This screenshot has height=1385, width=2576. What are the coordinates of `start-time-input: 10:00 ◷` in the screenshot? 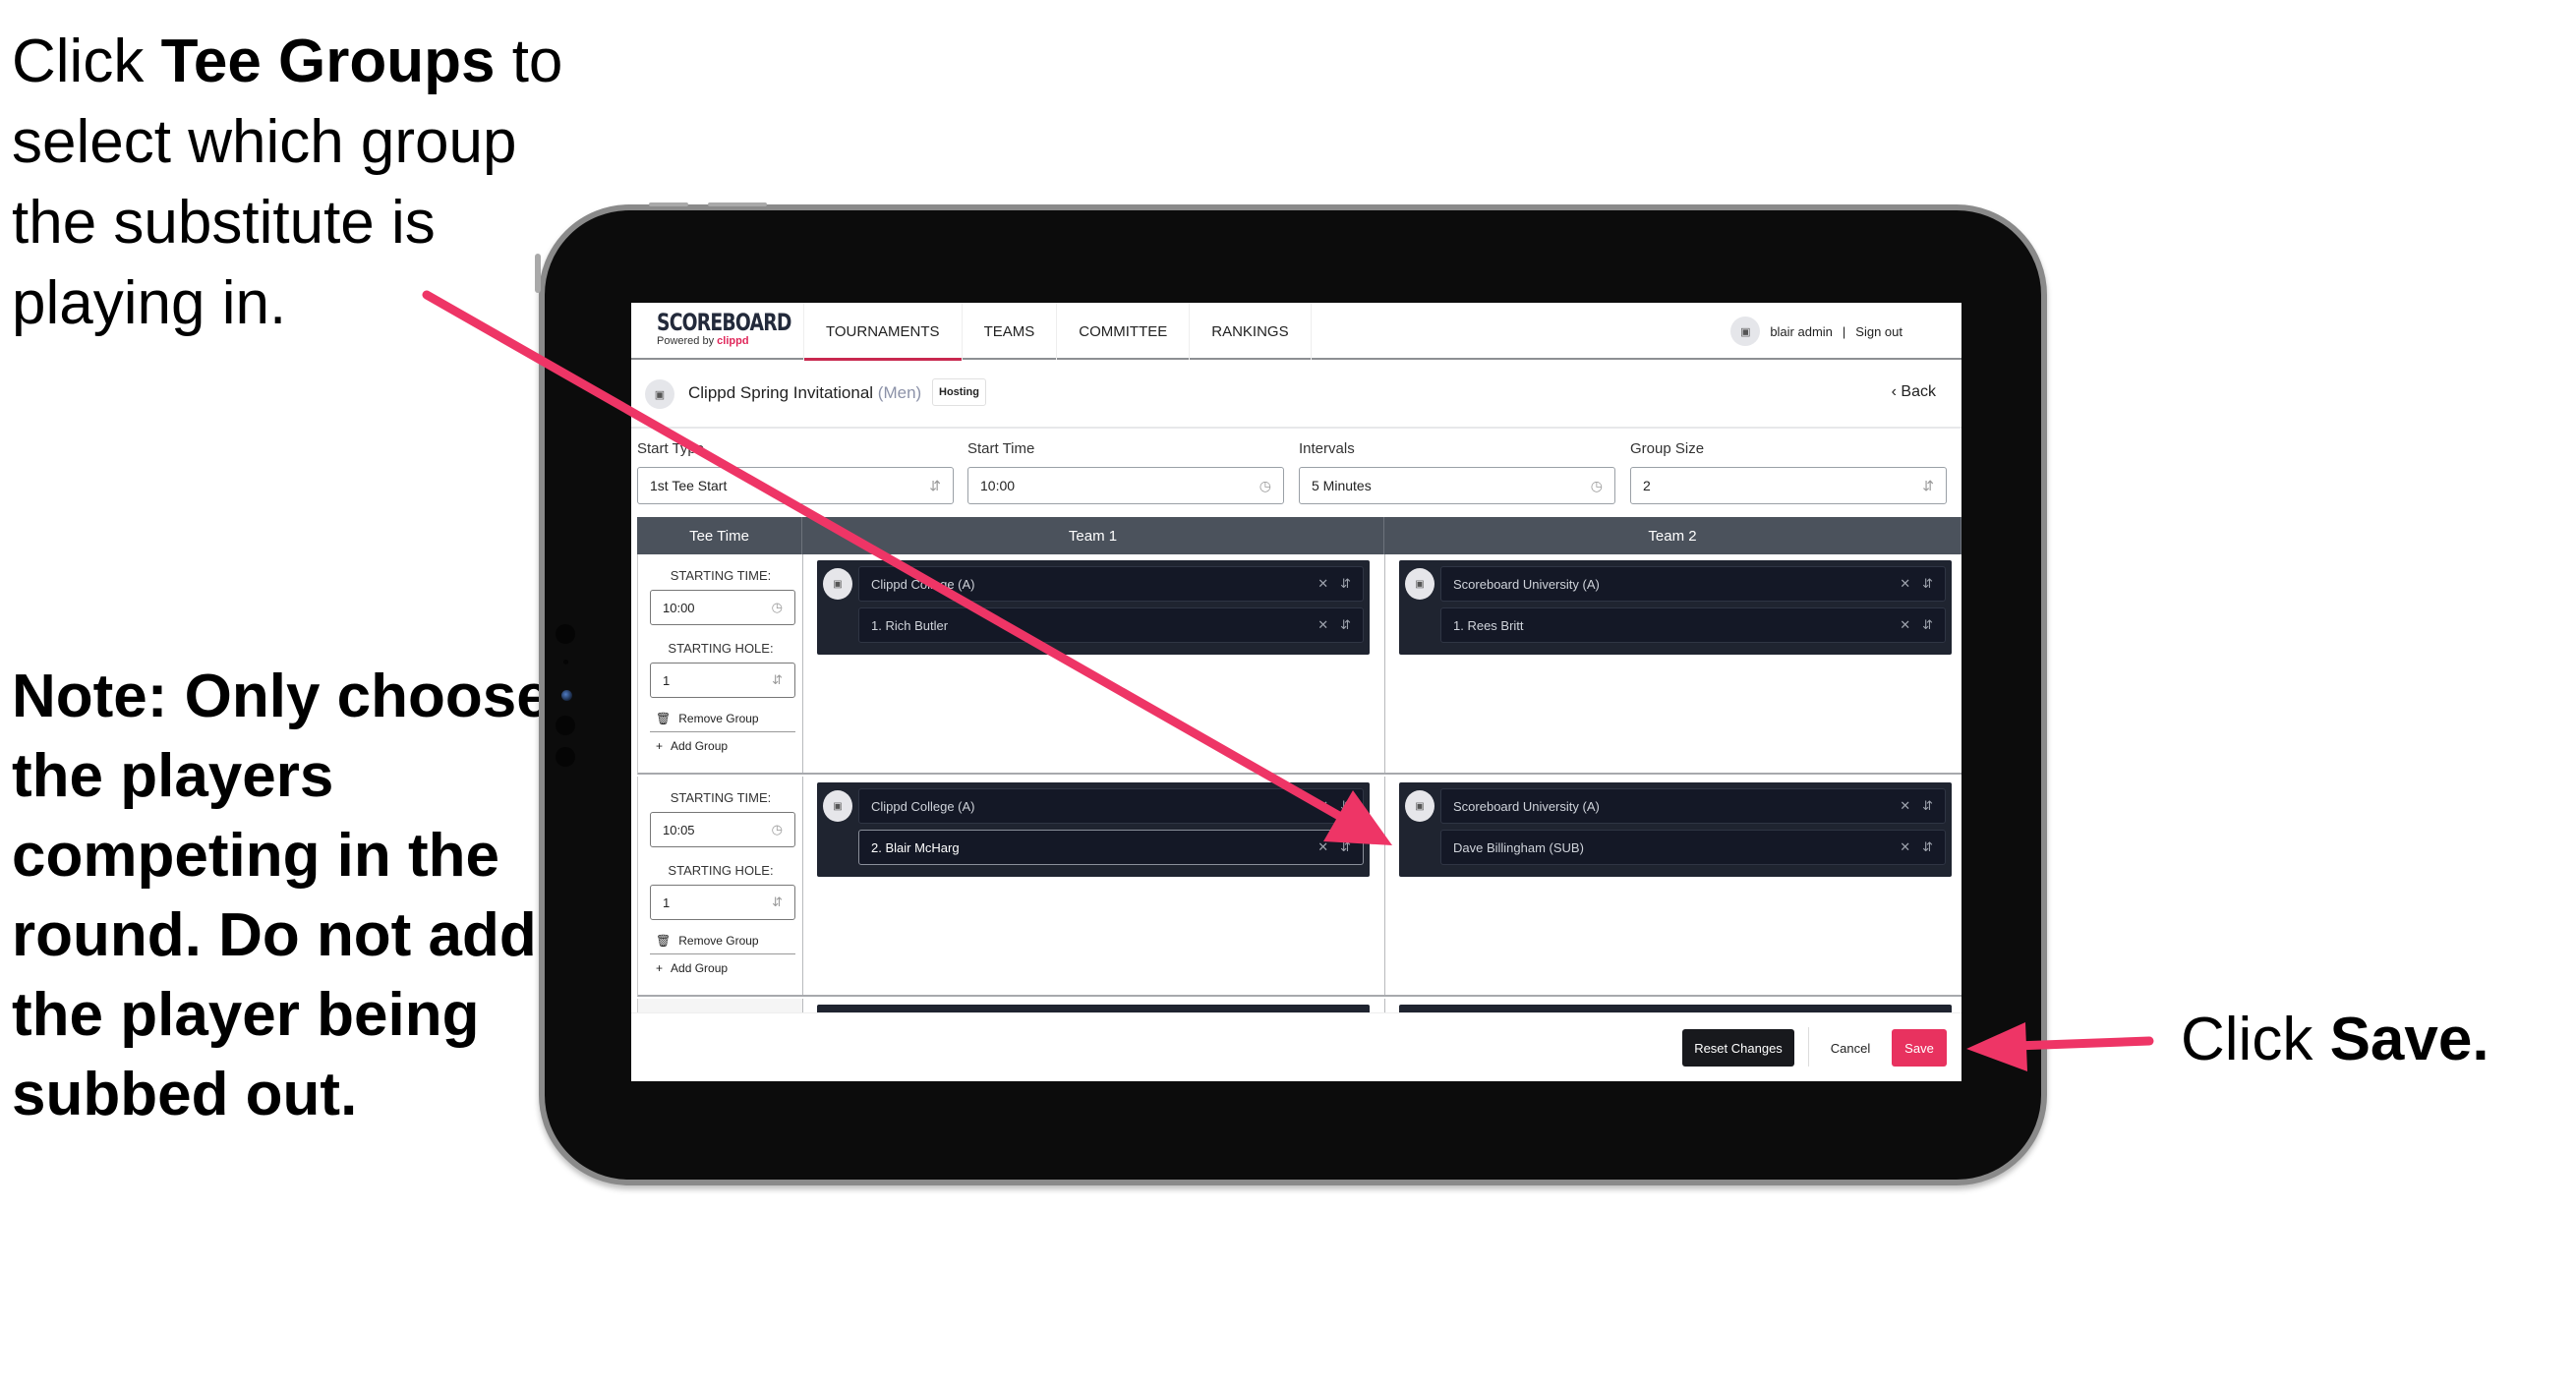 It's located at (1125, 485).